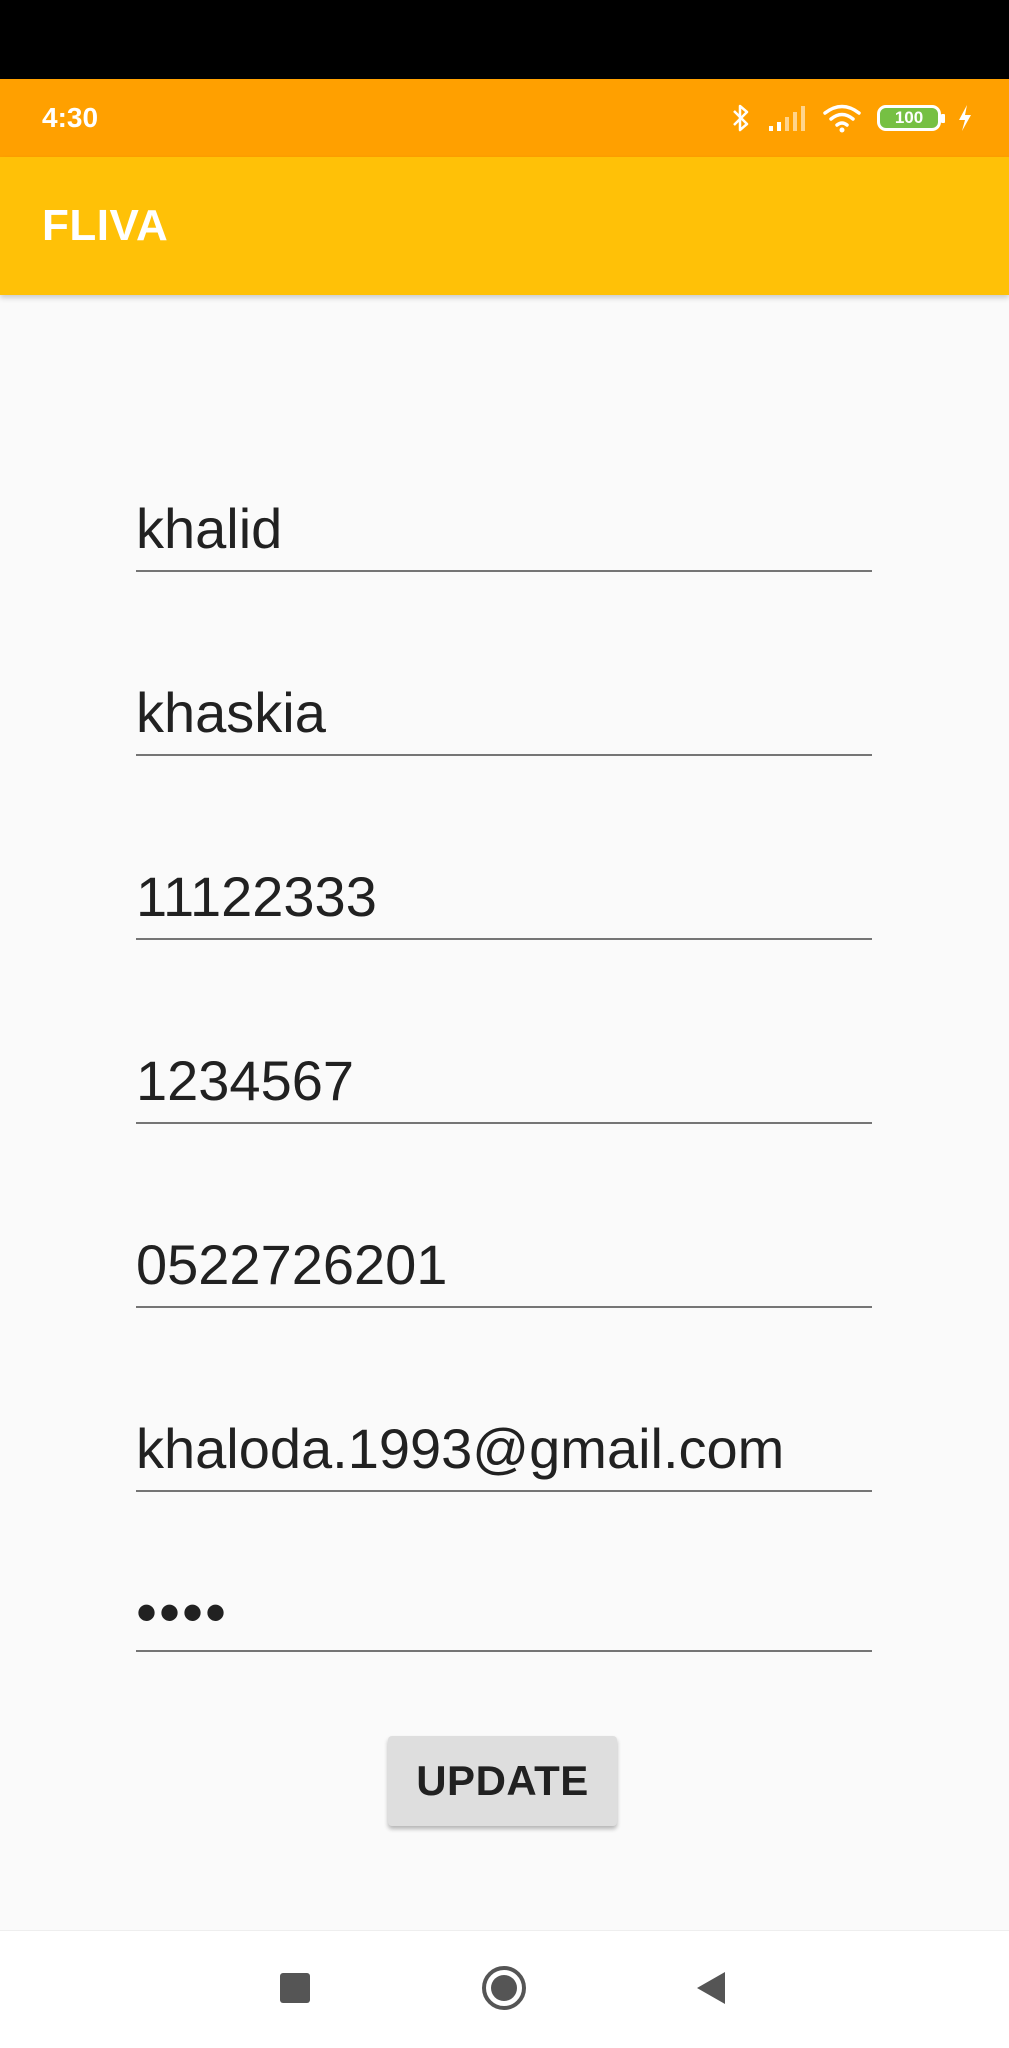 The height and width of the screenshot is (2048, 1009). What do you see at coordinates (787, 118) in the screenshot?
I see `signal-icon` at bounding box center [787, 118].